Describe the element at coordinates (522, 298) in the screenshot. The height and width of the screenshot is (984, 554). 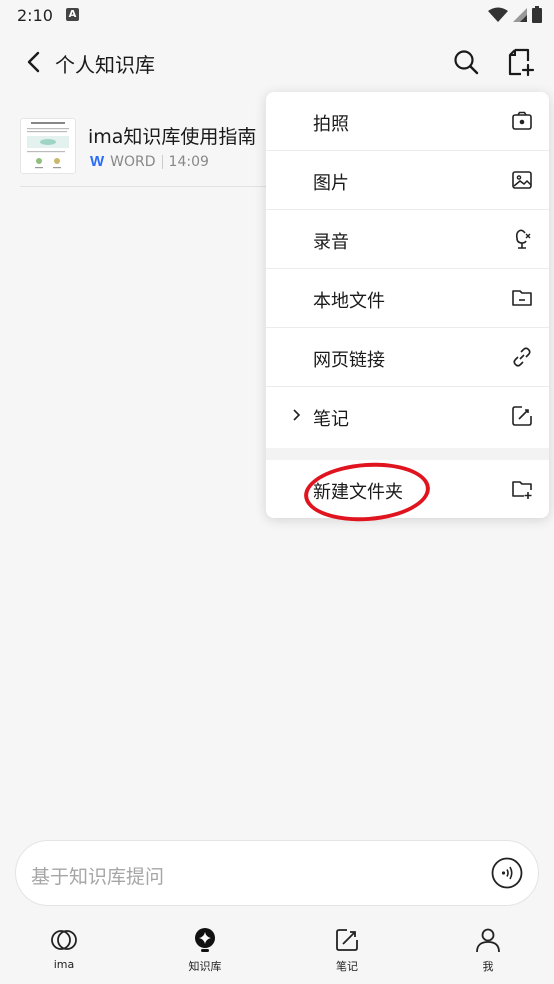
I see `folder-file-icon` at that location.